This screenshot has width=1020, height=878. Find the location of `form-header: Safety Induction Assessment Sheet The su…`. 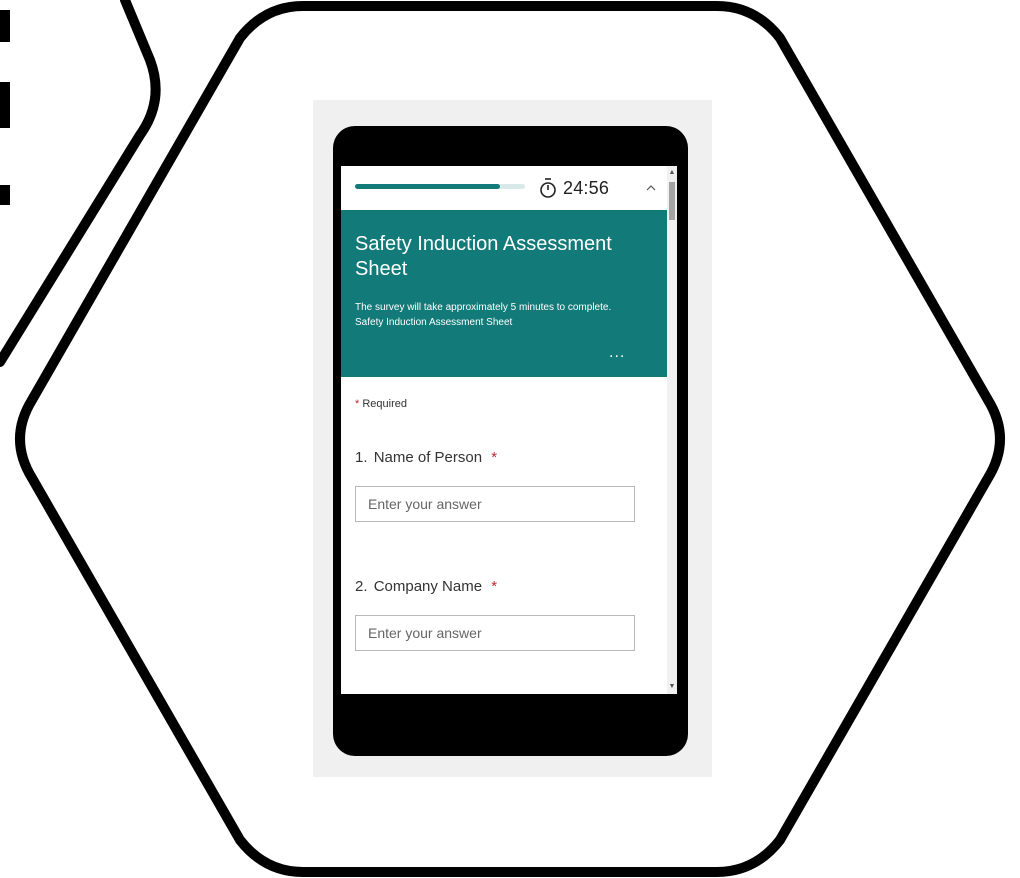

form-header: Safety Induction Assessment Sheet The su… is located at coordinates (504, 293).